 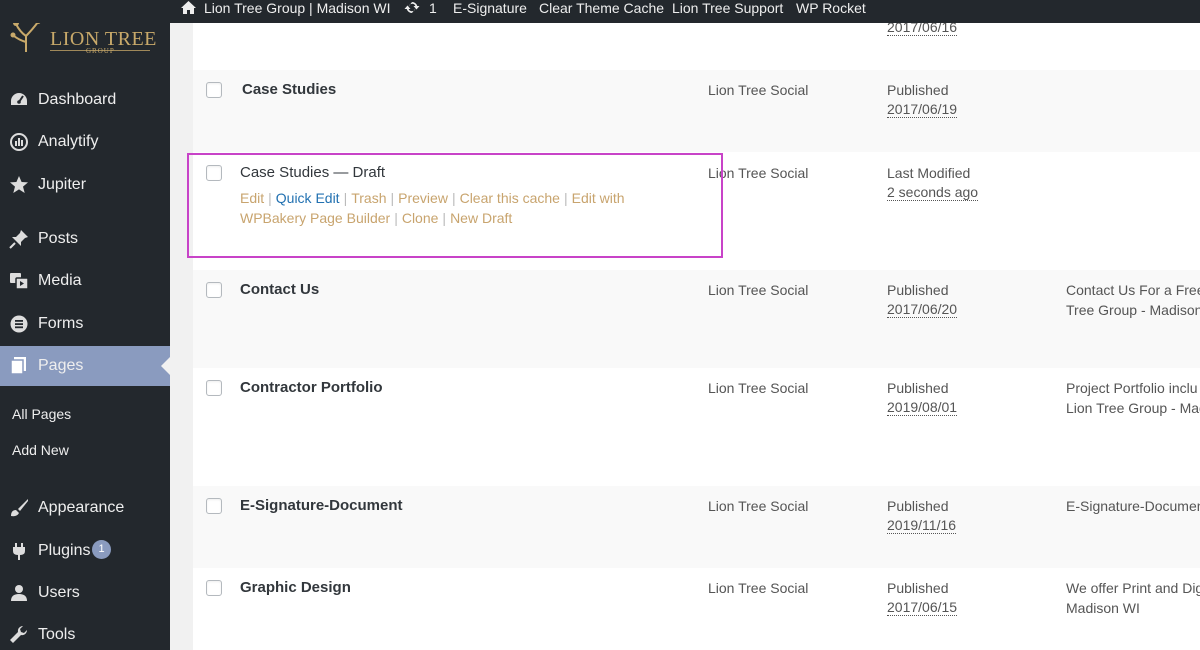 I want to click on sidebar-item-label: Pages, so click(x=61, y=365).